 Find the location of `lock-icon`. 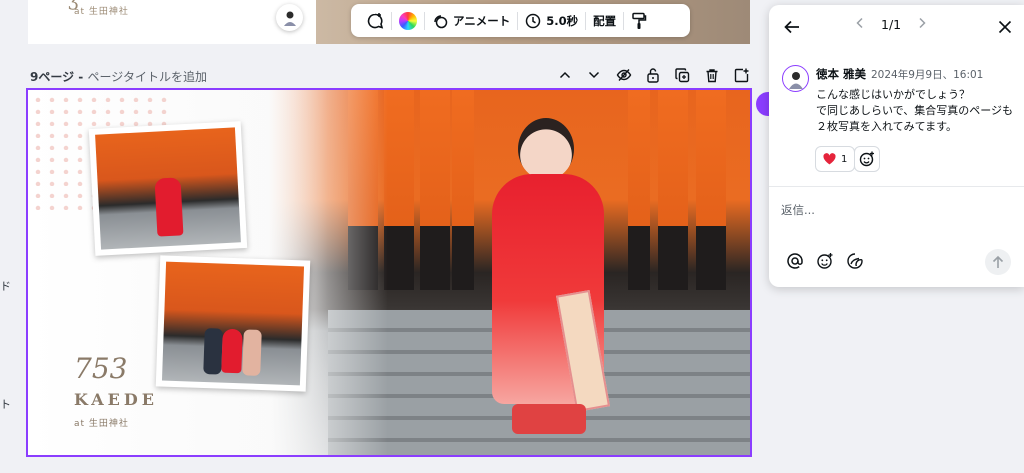

lock-icon is located at coordinates (653, 75).